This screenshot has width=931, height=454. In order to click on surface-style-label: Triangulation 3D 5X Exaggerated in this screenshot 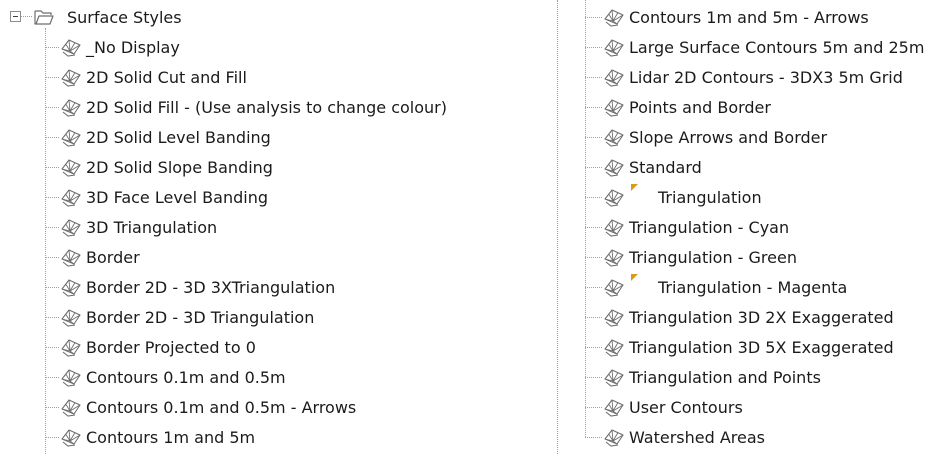, I will do `click(761, 347)`.